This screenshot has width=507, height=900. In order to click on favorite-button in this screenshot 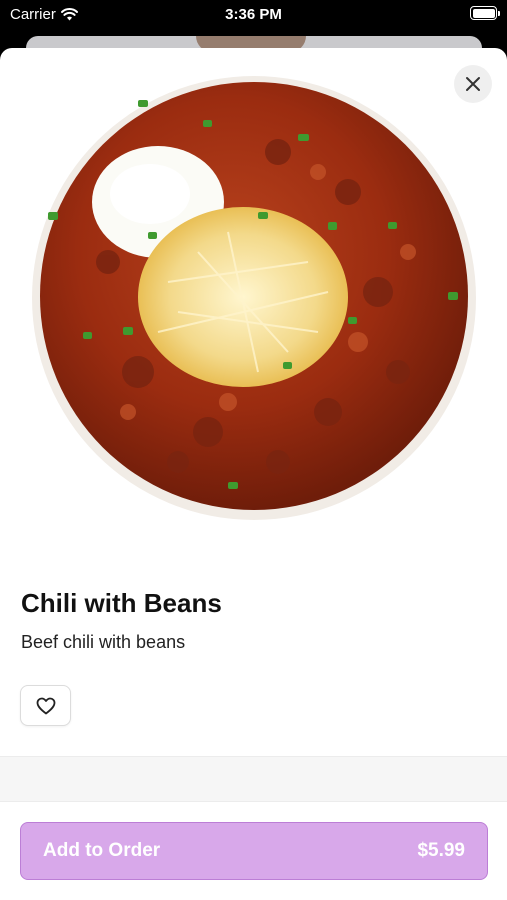, I will do `click(45, 705)`.